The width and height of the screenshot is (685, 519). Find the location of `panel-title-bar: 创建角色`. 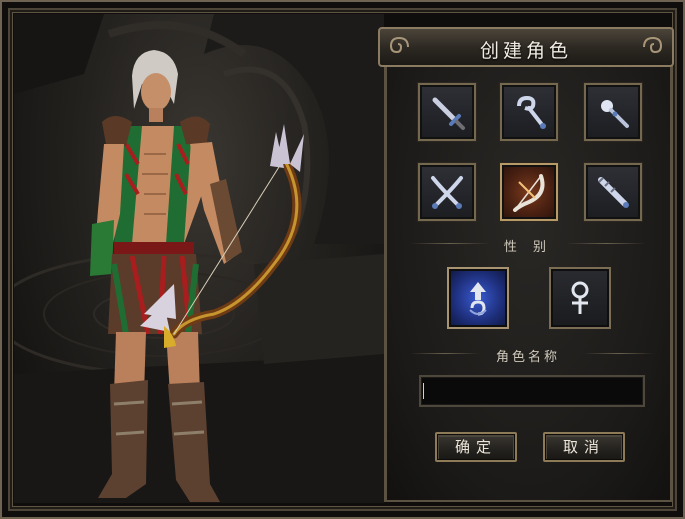

panel-title-bar: 创建角色 is located at coordinates (526, 47).